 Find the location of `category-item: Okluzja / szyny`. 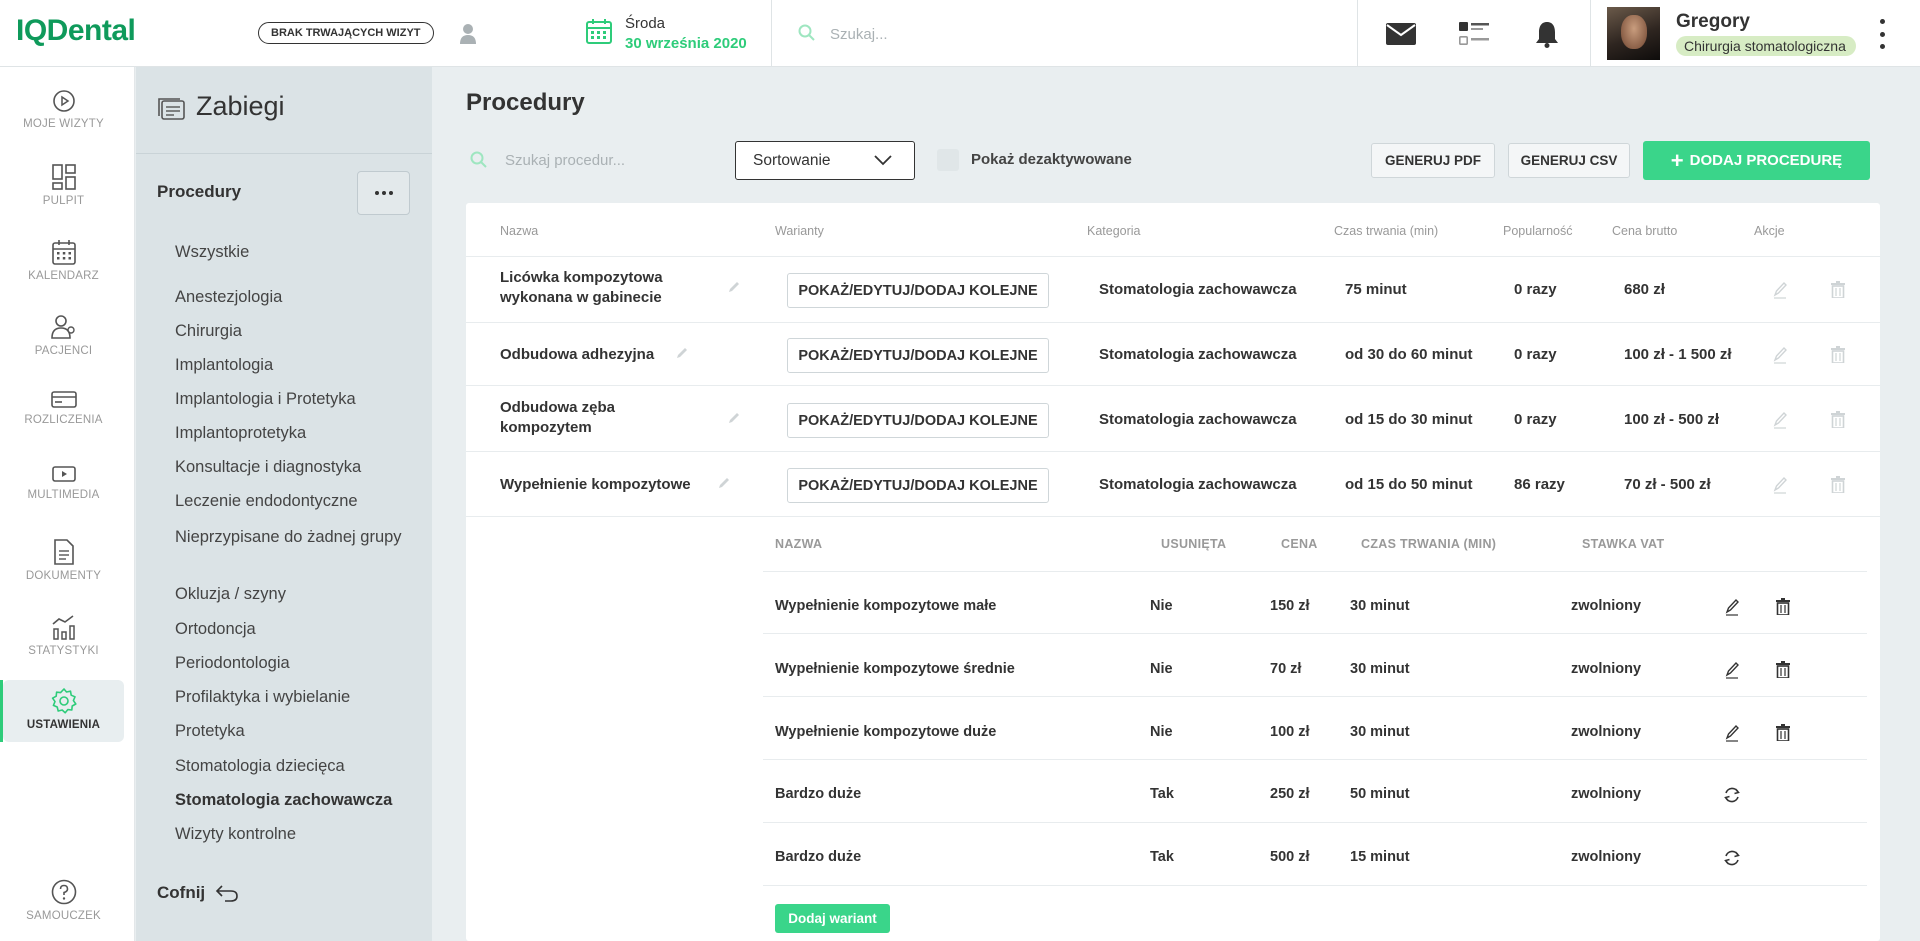

category-item: Okluzja / szyny is located at coordinates (290, 594).